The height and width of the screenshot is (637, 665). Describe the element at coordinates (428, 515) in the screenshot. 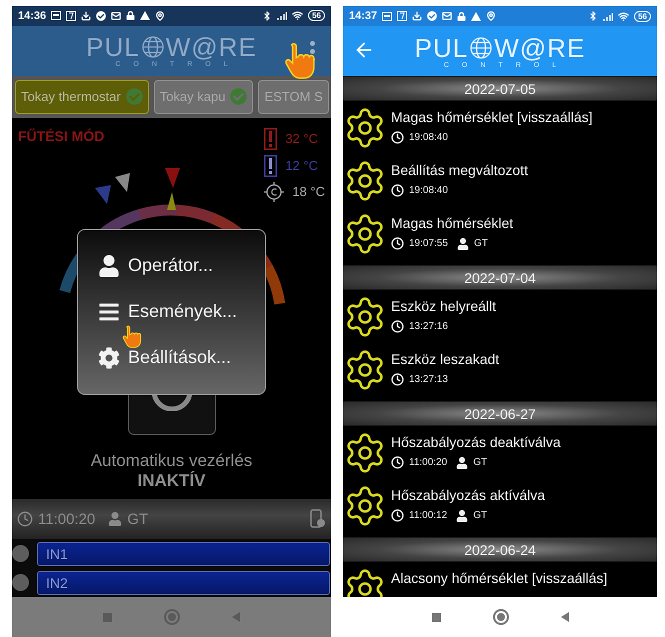

I see `event-time: 11:00:12` at that location.